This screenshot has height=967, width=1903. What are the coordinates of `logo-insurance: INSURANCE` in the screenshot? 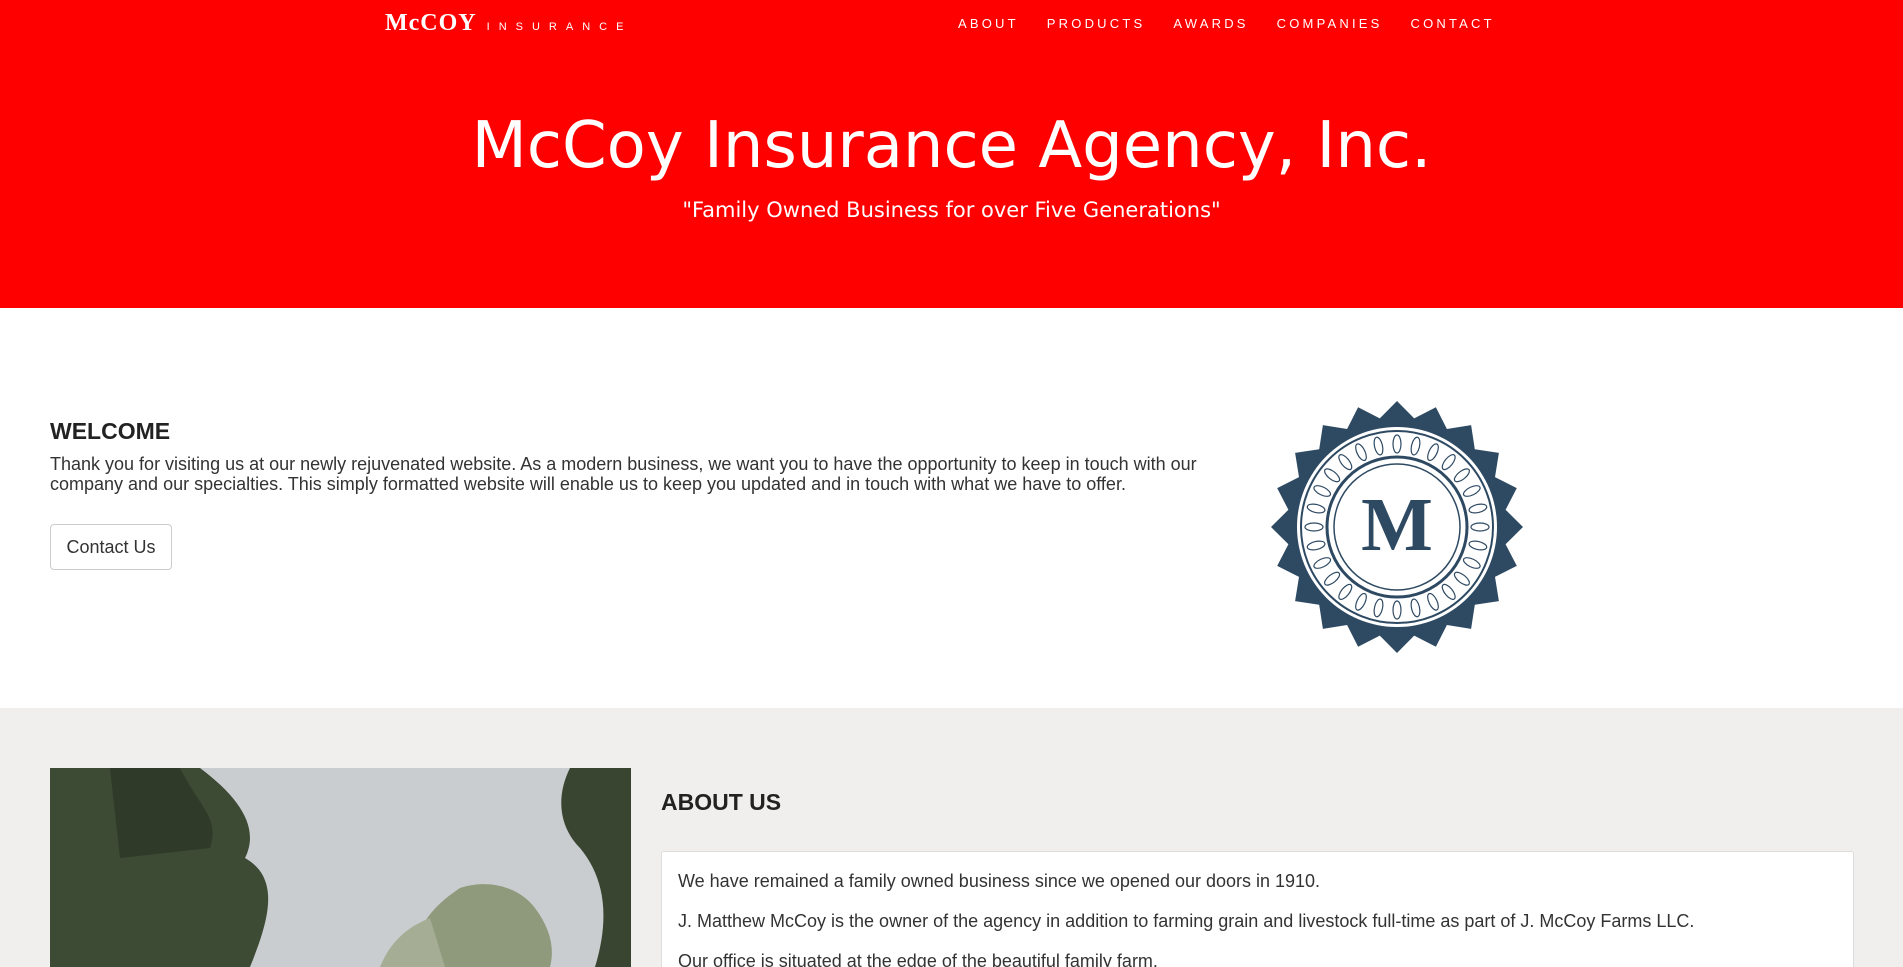 It's located at (559, 27).